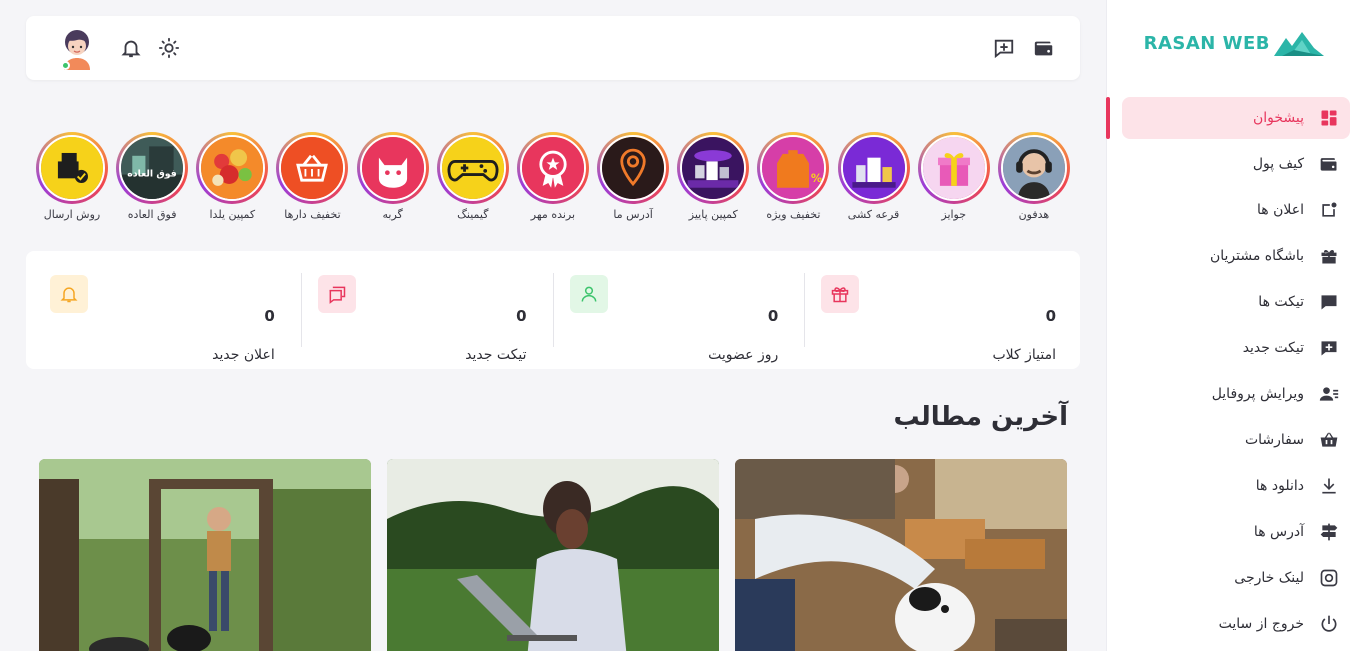 This screenshot has height=651, width=1362. I want to click on story-cat: گربه, so click(392, 177).